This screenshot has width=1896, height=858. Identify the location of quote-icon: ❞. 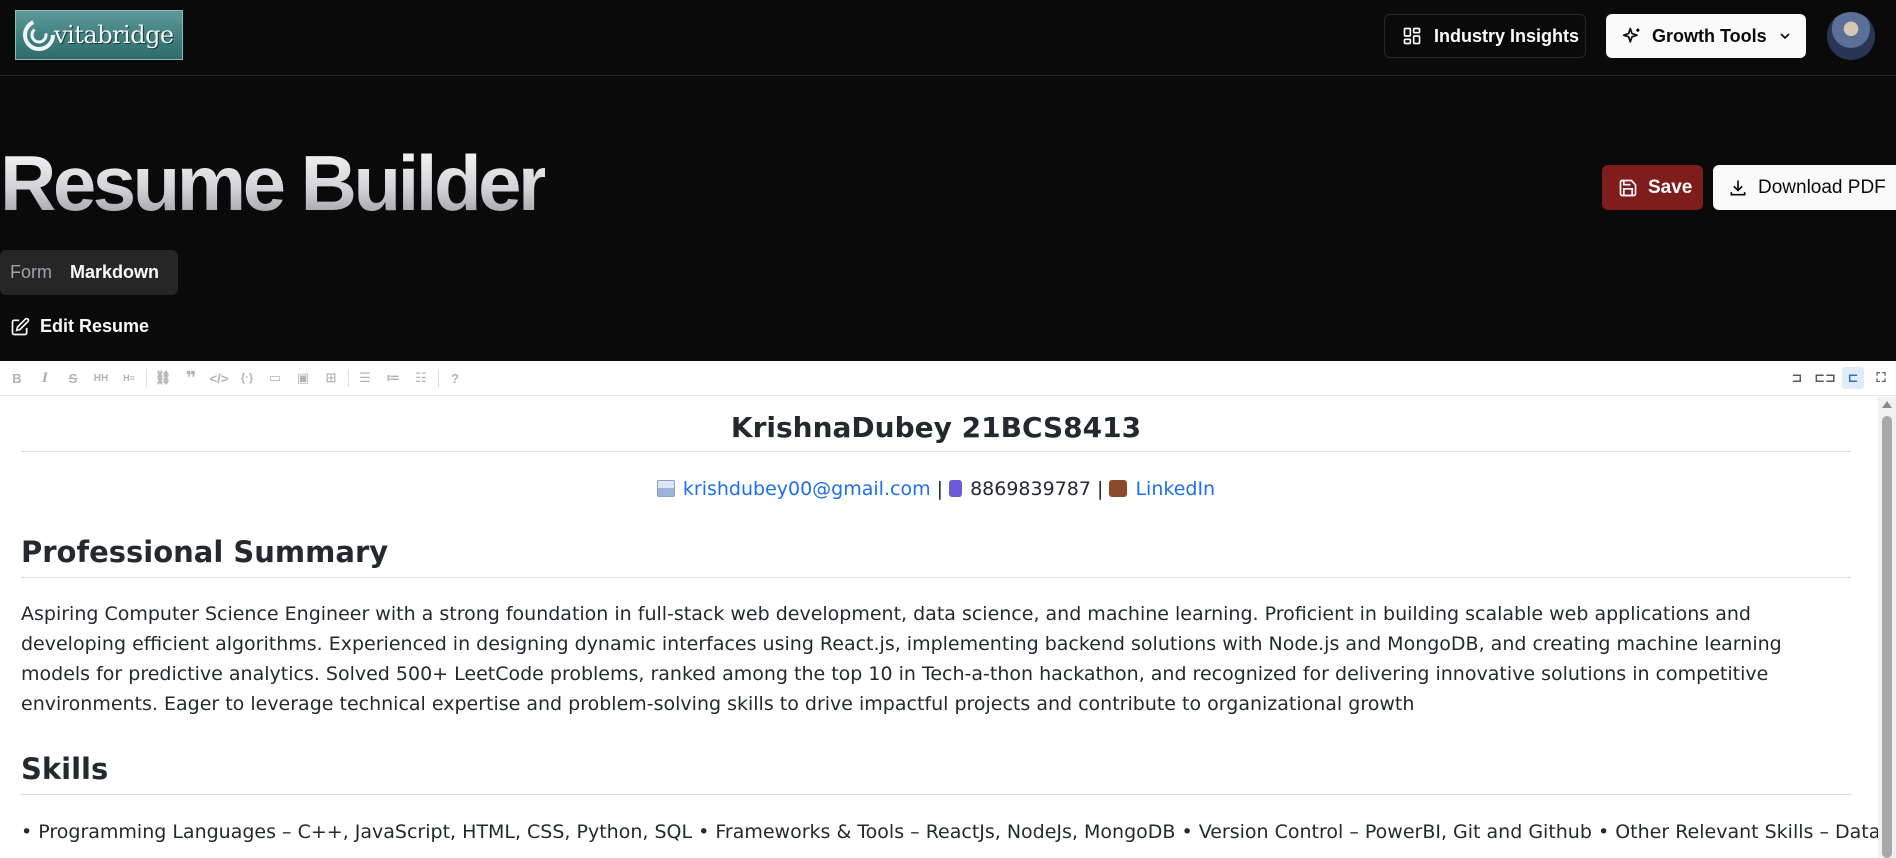
(191, 378).